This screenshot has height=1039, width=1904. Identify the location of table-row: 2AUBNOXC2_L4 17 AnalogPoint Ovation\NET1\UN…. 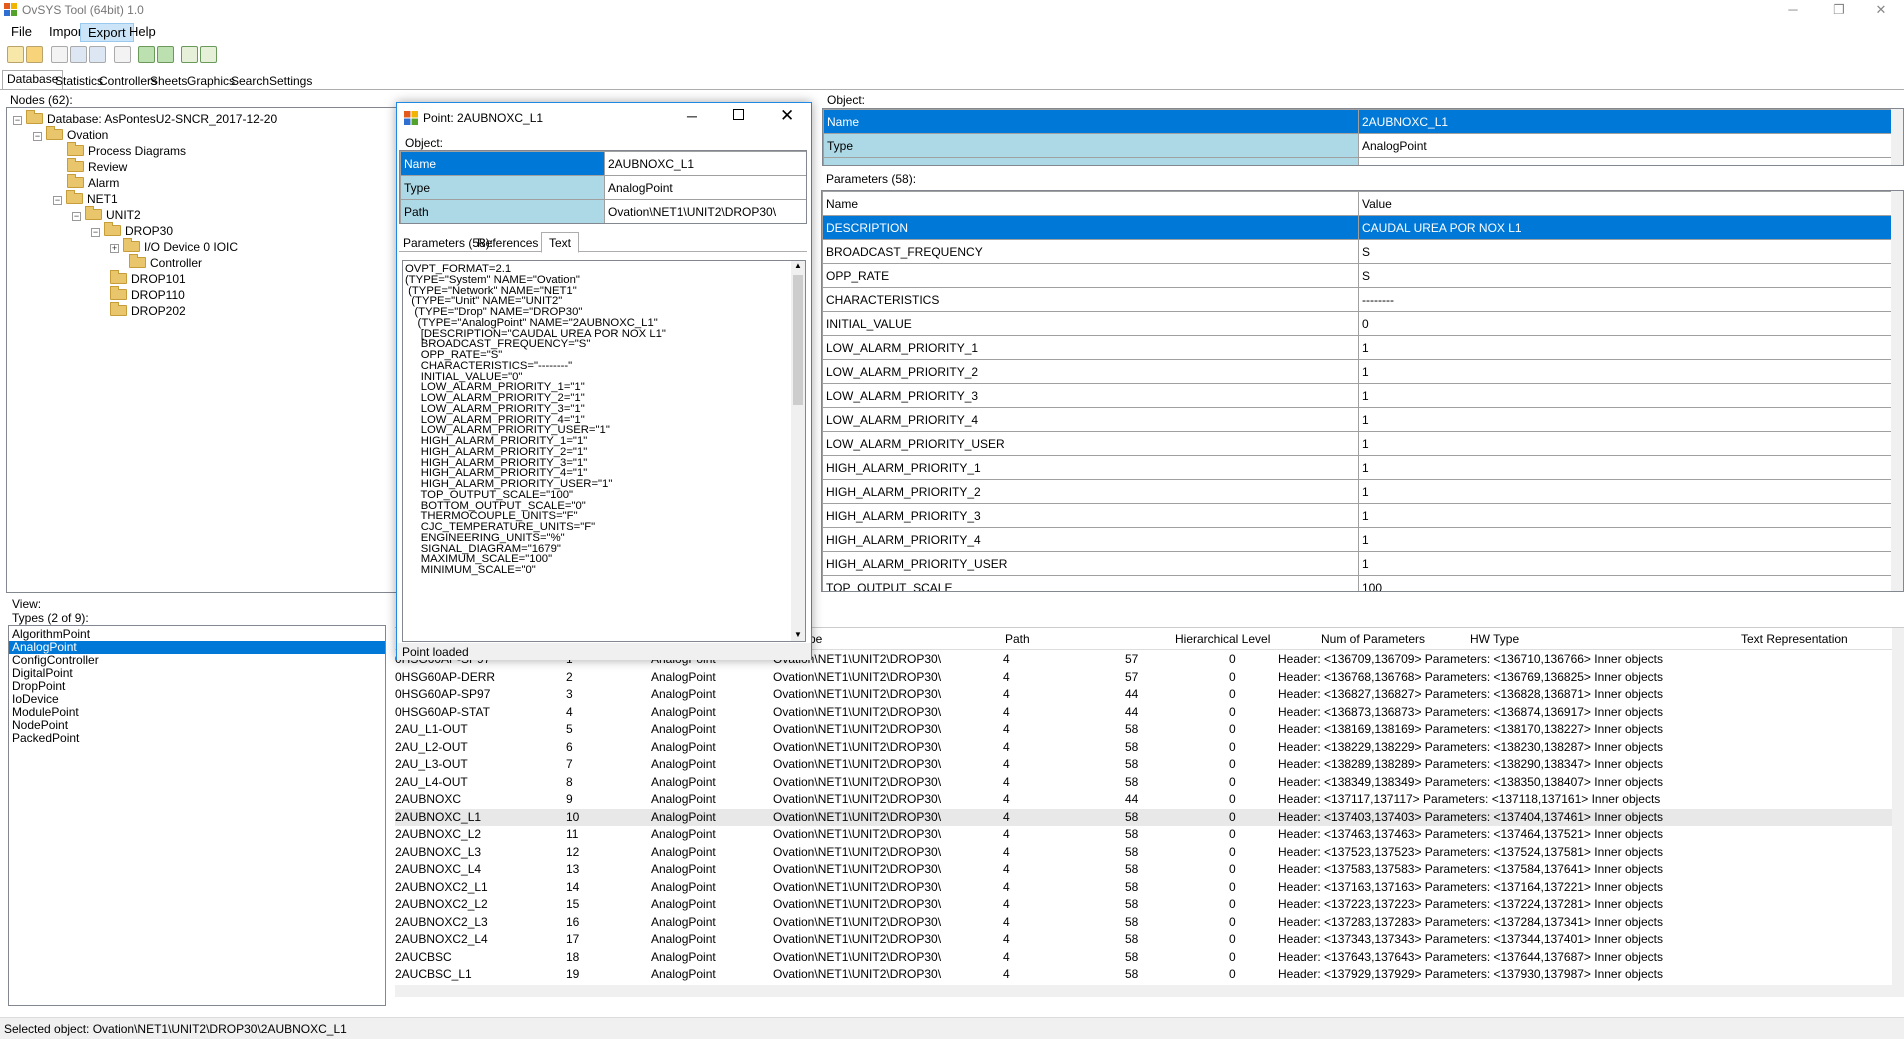
(1143, 939).